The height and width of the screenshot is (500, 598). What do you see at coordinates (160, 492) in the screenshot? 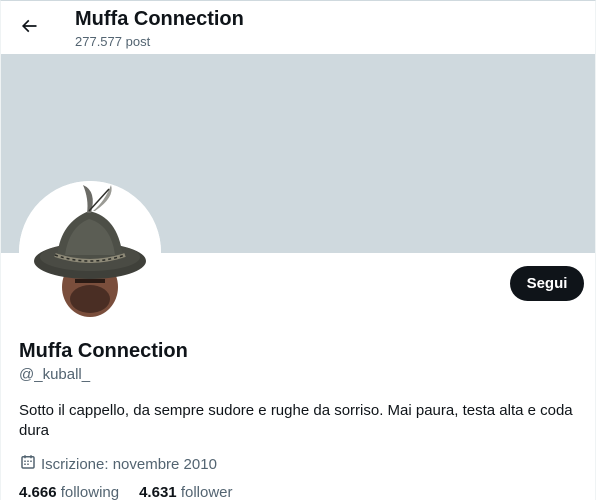
I see `follower-count: 4.631` at bounding box center [160, 492].